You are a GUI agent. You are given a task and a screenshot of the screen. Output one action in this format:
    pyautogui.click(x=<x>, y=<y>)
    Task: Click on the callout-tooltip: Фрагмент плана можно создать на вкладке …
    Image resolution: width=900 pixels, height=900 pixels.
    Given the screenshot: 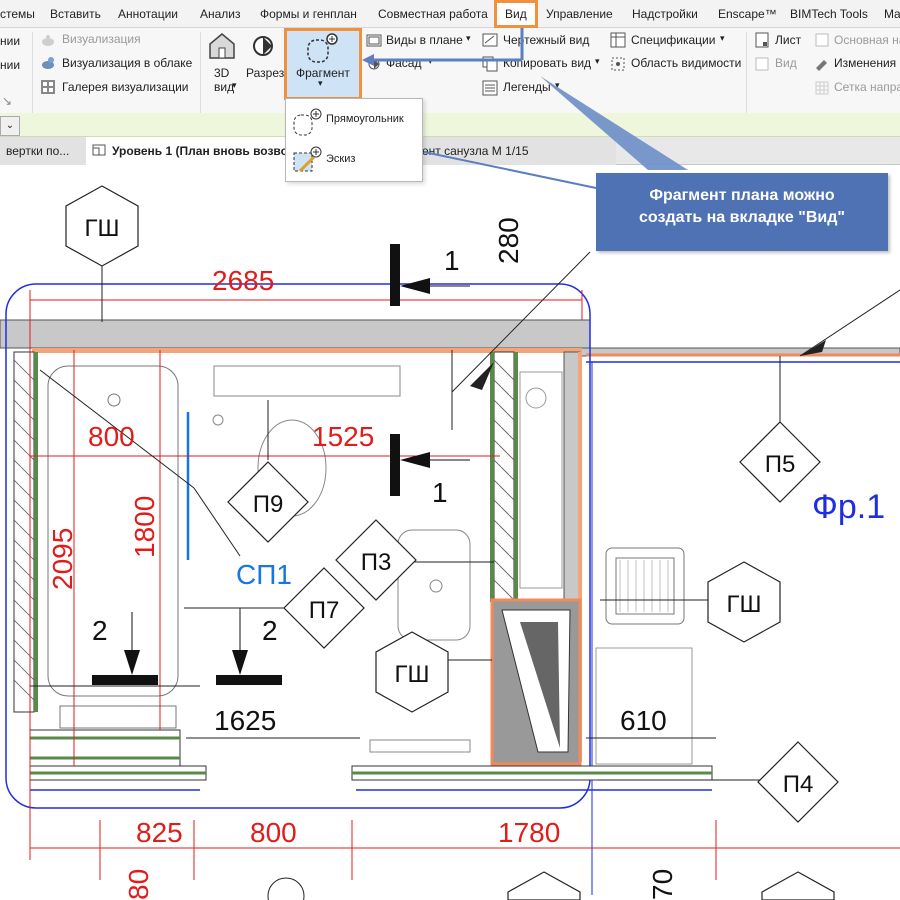 What is the action you would take?
    pyautogui.click(x=742, y=212)
    